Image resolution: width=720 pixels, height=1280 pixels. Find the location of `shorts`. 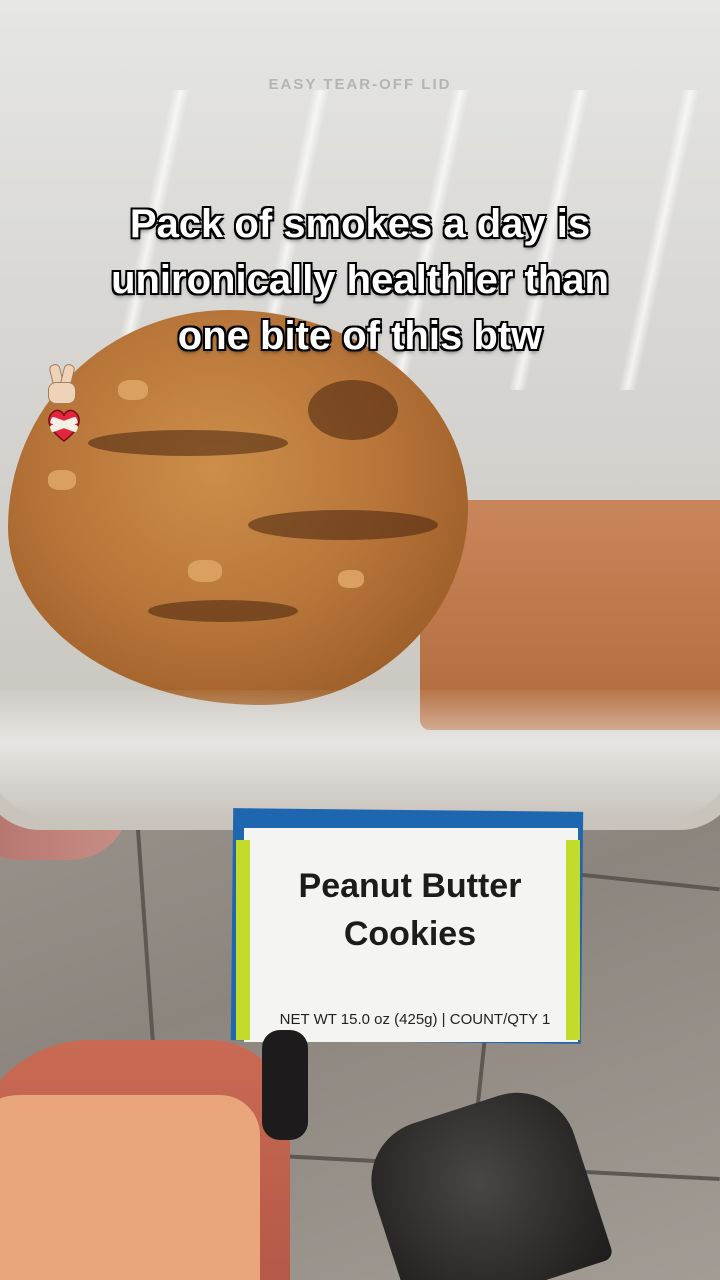

shorts is located at coordinates (130, 1187).